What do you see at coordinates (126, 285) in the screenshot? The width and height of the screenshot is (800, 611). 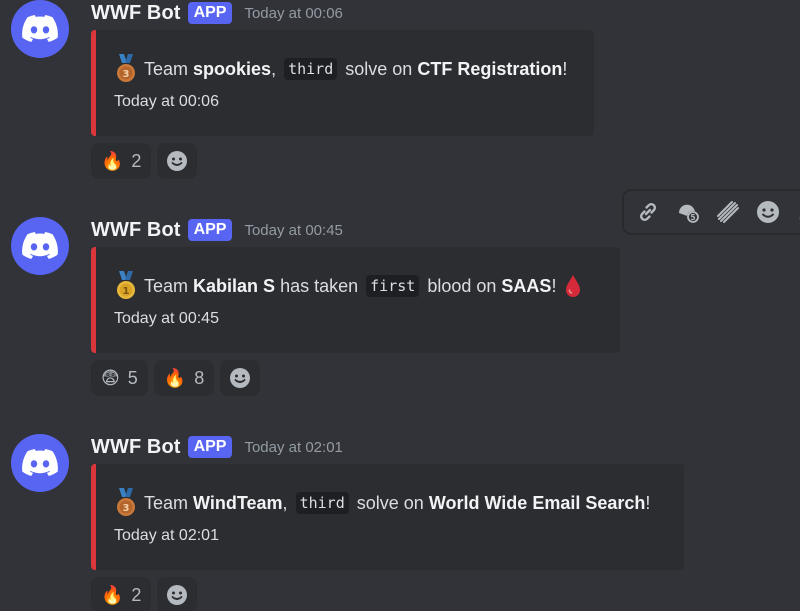 I see `first-place-medal-icon: 1` at bounding box center [126, 285].